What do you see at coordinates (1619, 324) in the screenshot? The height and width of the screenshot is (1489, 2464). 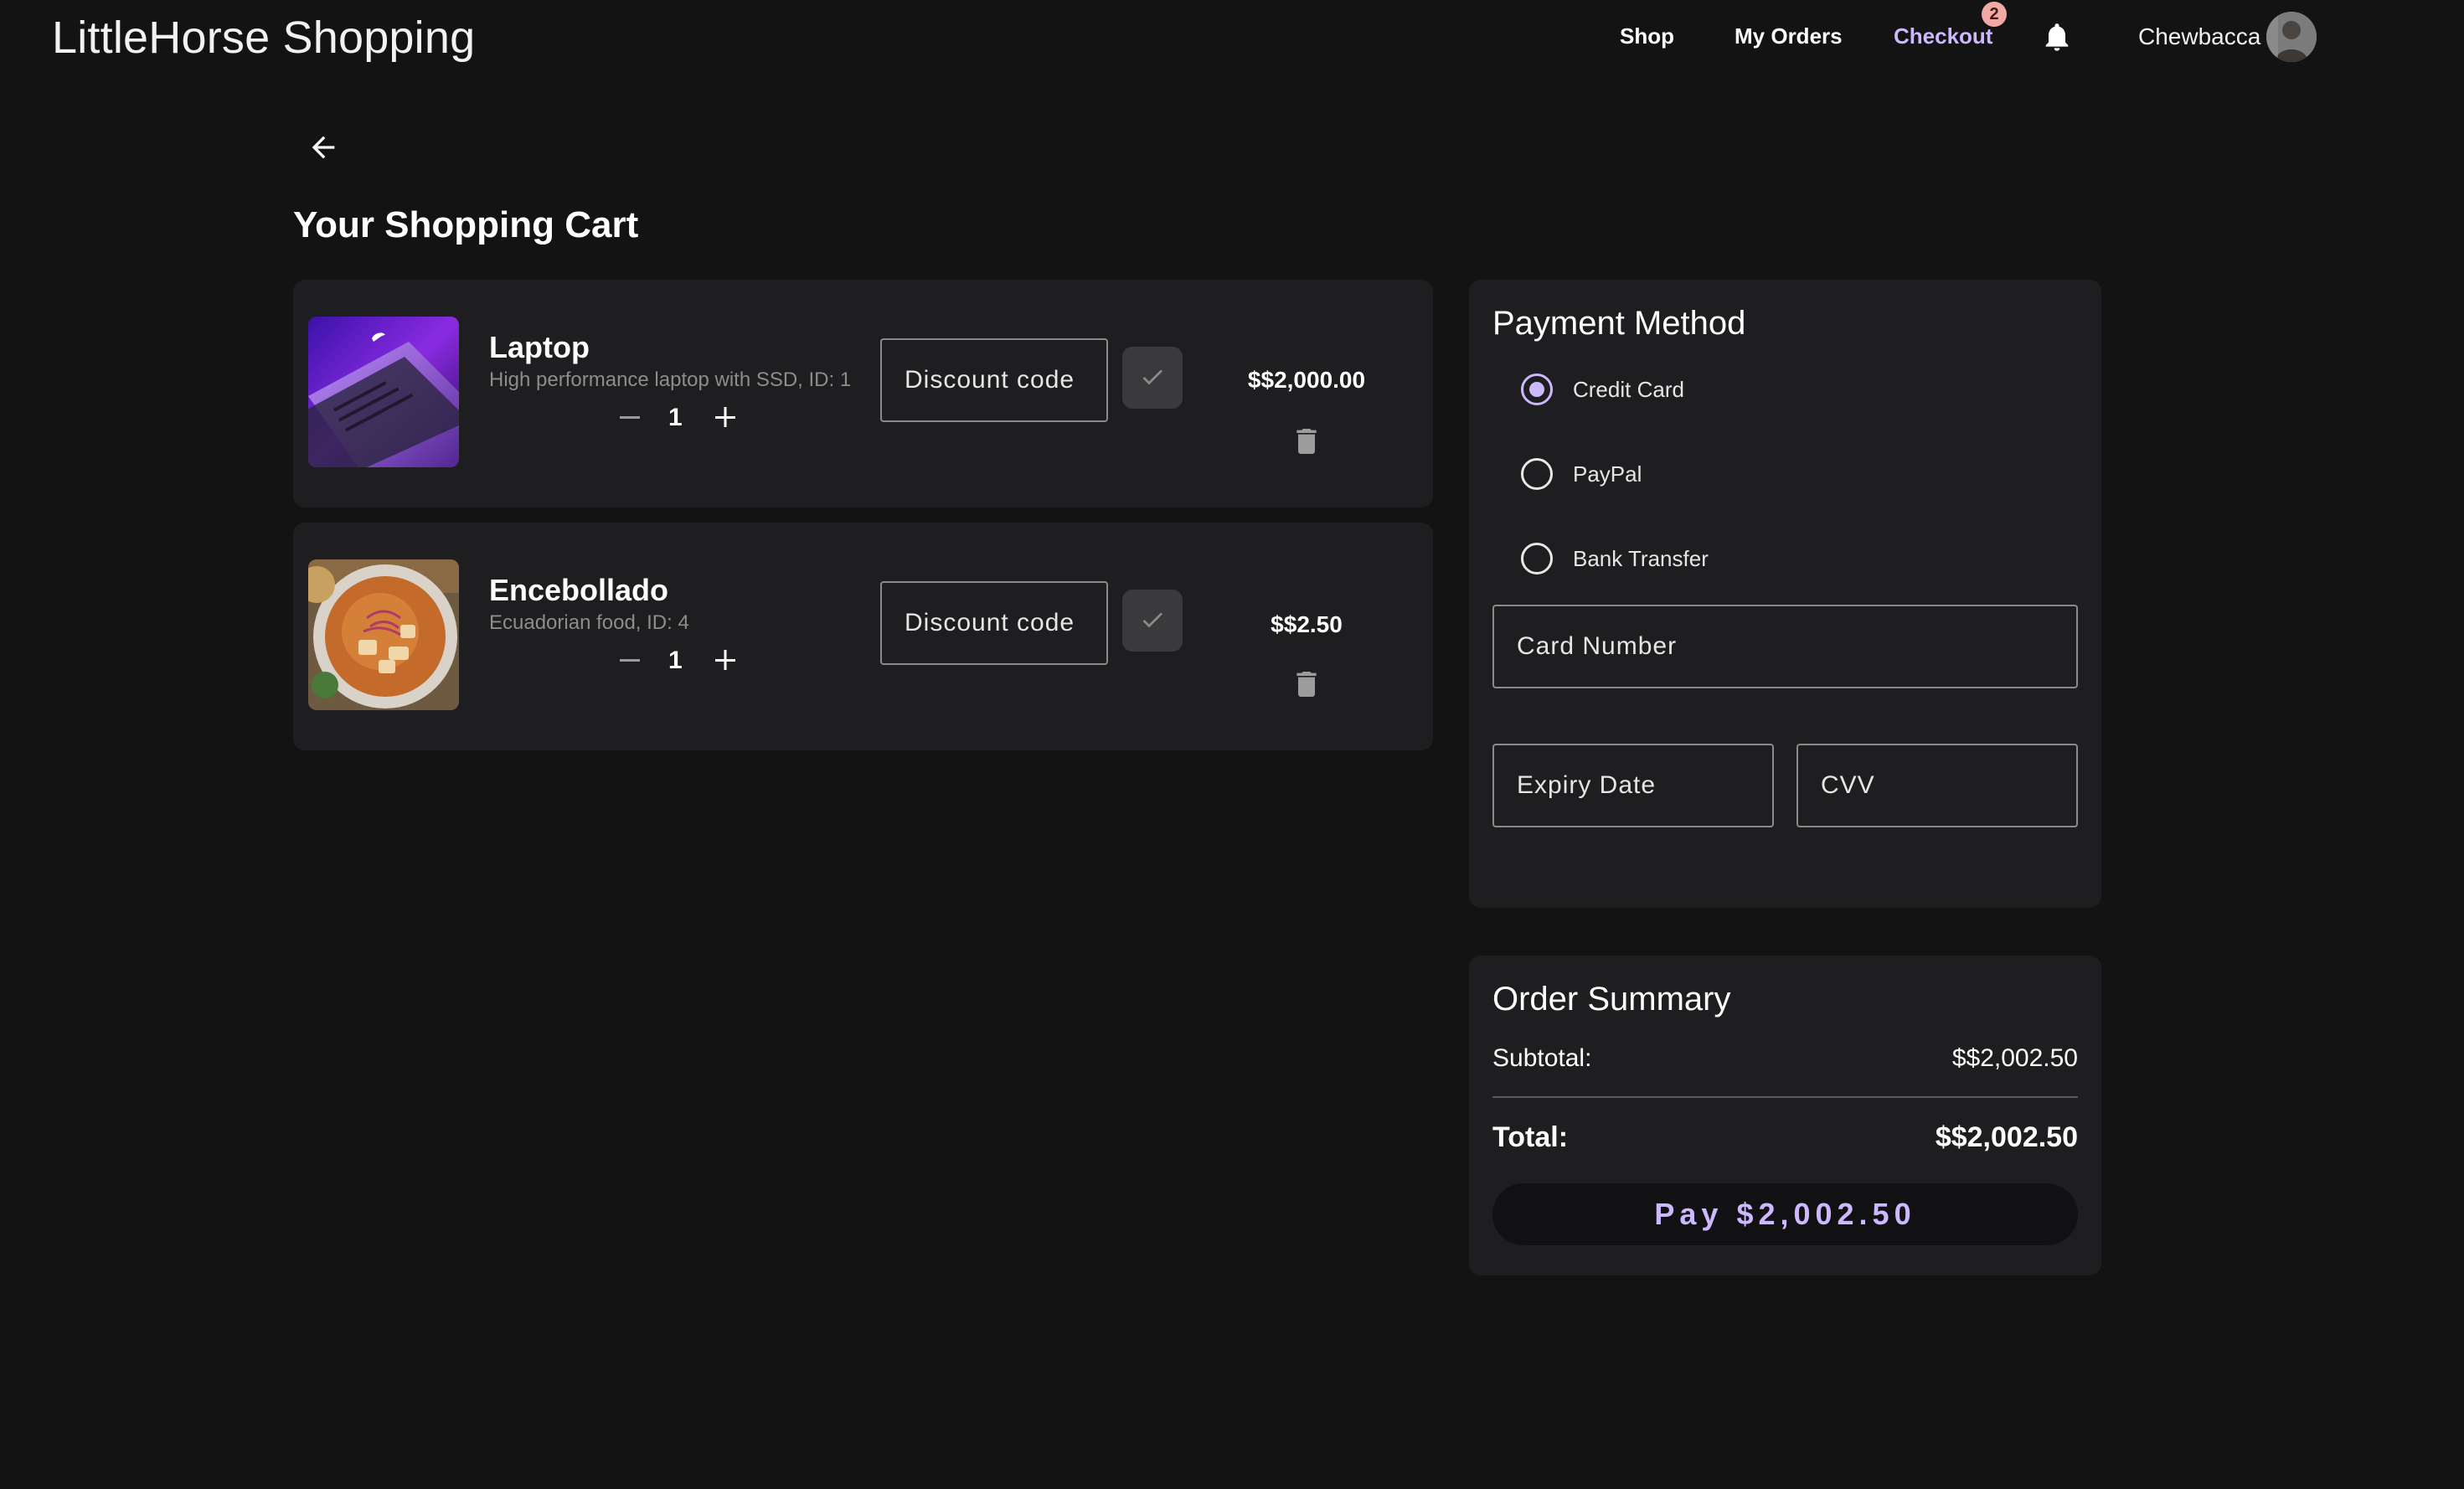 I see `payment-method-title: Payment Method` at bounding box center [1619, 324].